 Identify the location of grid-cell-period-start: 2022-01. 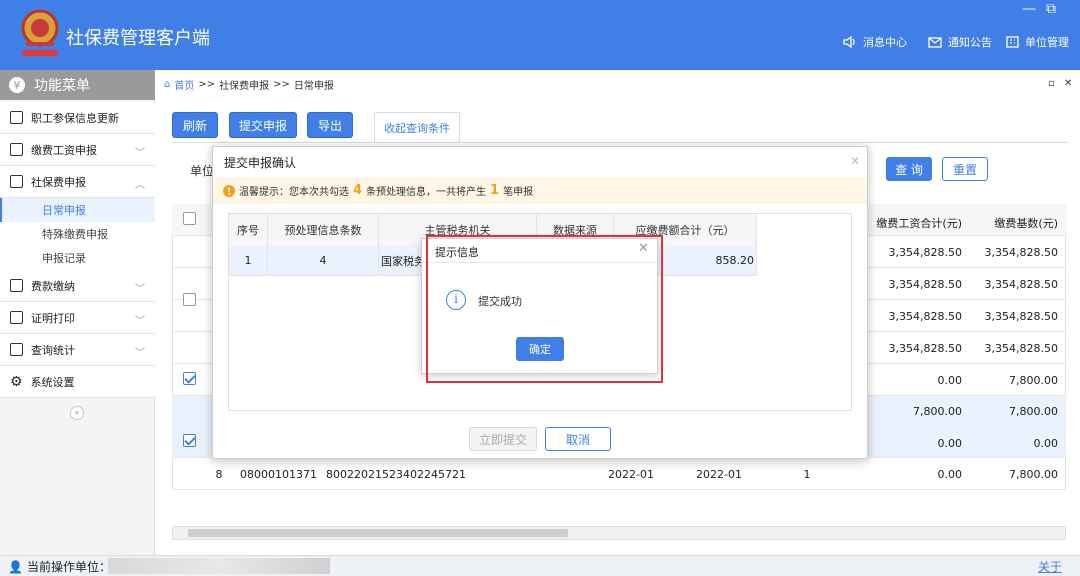
(631, 474).